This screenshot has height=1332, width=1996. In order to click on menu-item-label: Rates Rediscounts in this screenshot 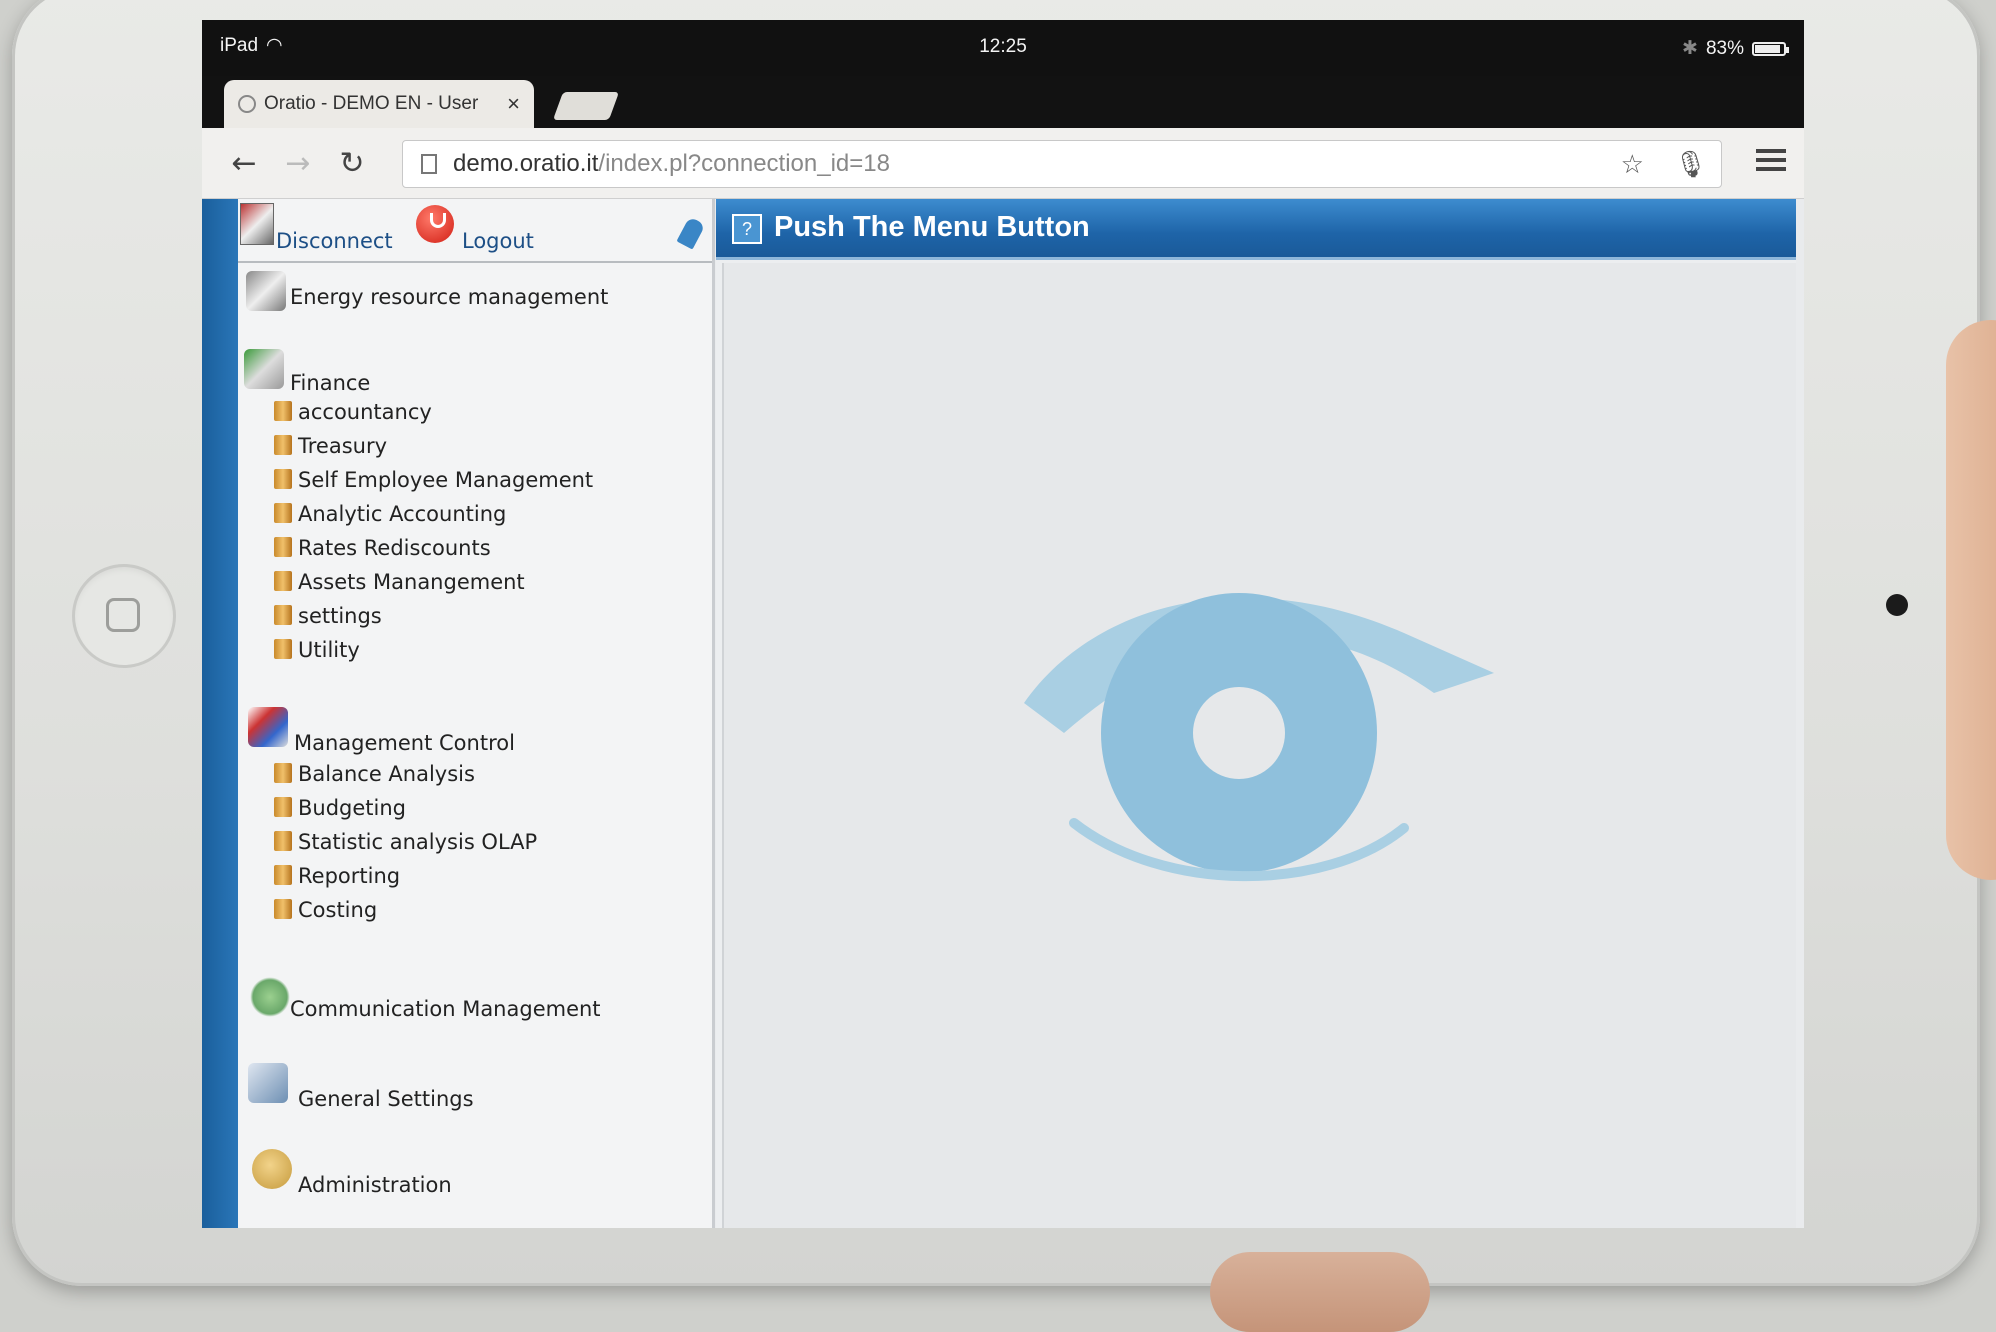, I will do `click(394, 548)`.